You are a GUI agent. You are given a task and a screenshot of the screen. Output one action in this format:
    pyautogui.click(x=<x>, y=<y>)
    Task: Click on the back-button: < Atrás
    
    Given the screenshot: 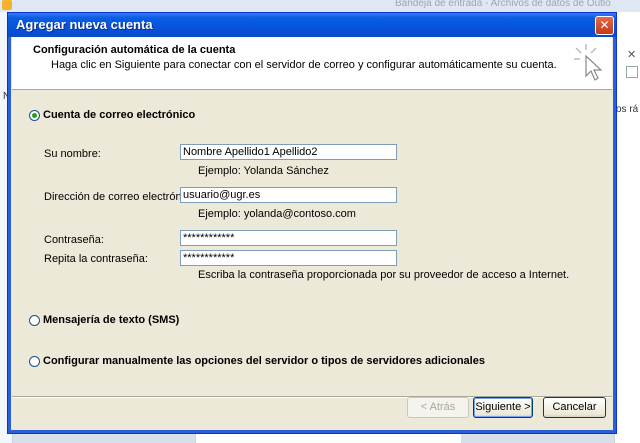 What is the action you would take?
    pyautogui.click(x=438, y=407)
    